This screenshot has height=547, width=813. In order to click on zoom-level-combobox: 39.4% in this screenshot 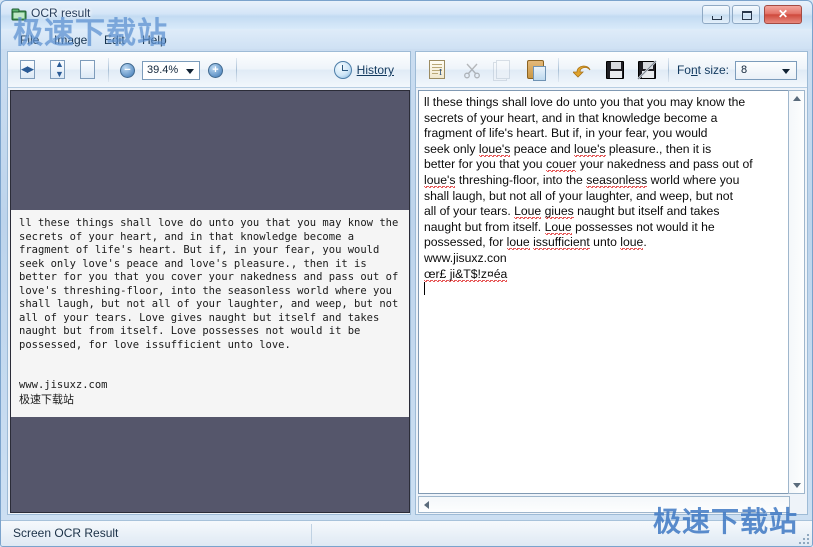, I will do `click(171, 70)`.